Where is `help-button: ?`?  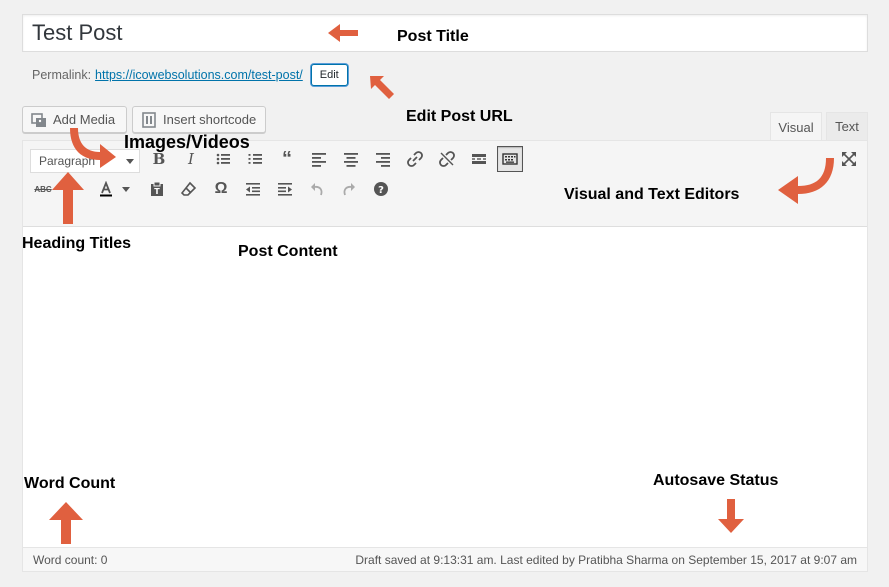
help-button: ? is located at coordinates (381, 189).